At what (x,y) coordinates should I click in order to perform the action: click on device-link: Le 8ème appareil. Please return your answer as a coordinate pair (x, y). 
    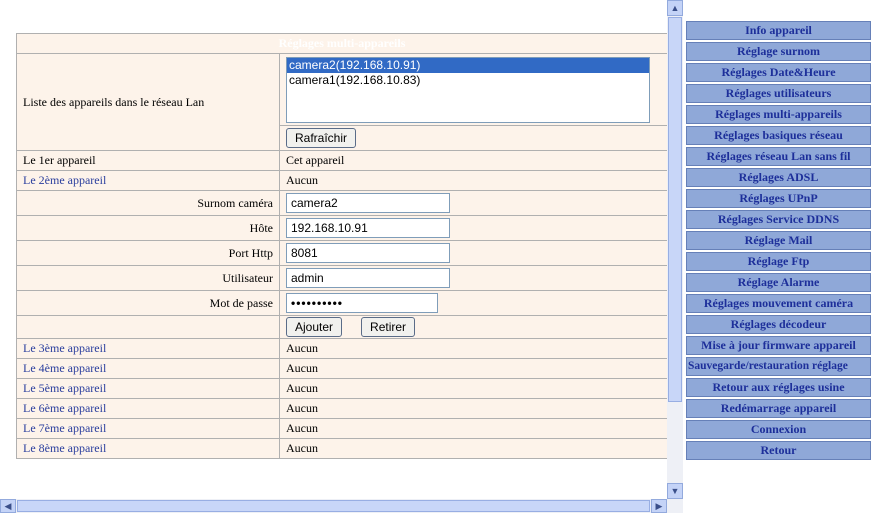
    Looking at the image, I should click on (148, 448).